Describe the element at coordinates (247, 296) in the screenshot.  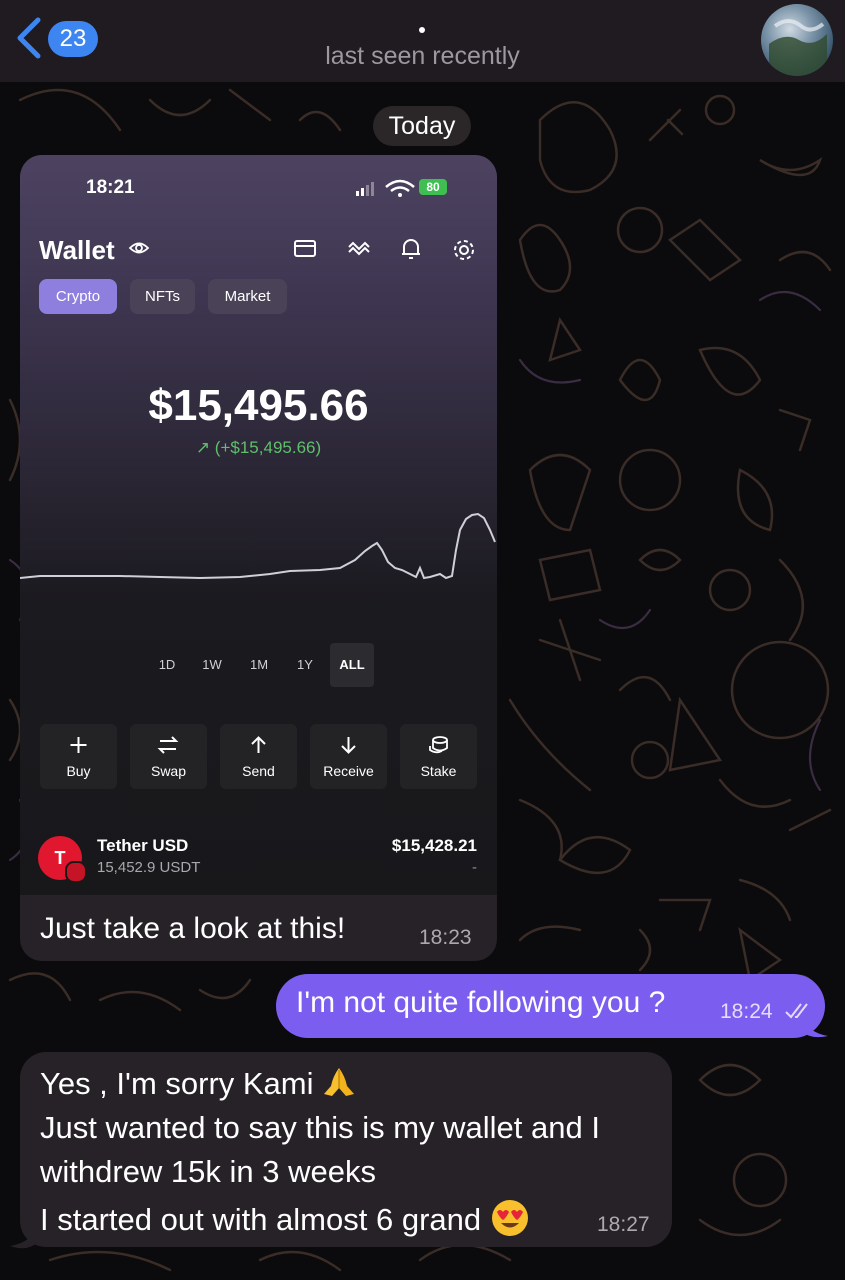
I see `tab-market: Market` at that location.